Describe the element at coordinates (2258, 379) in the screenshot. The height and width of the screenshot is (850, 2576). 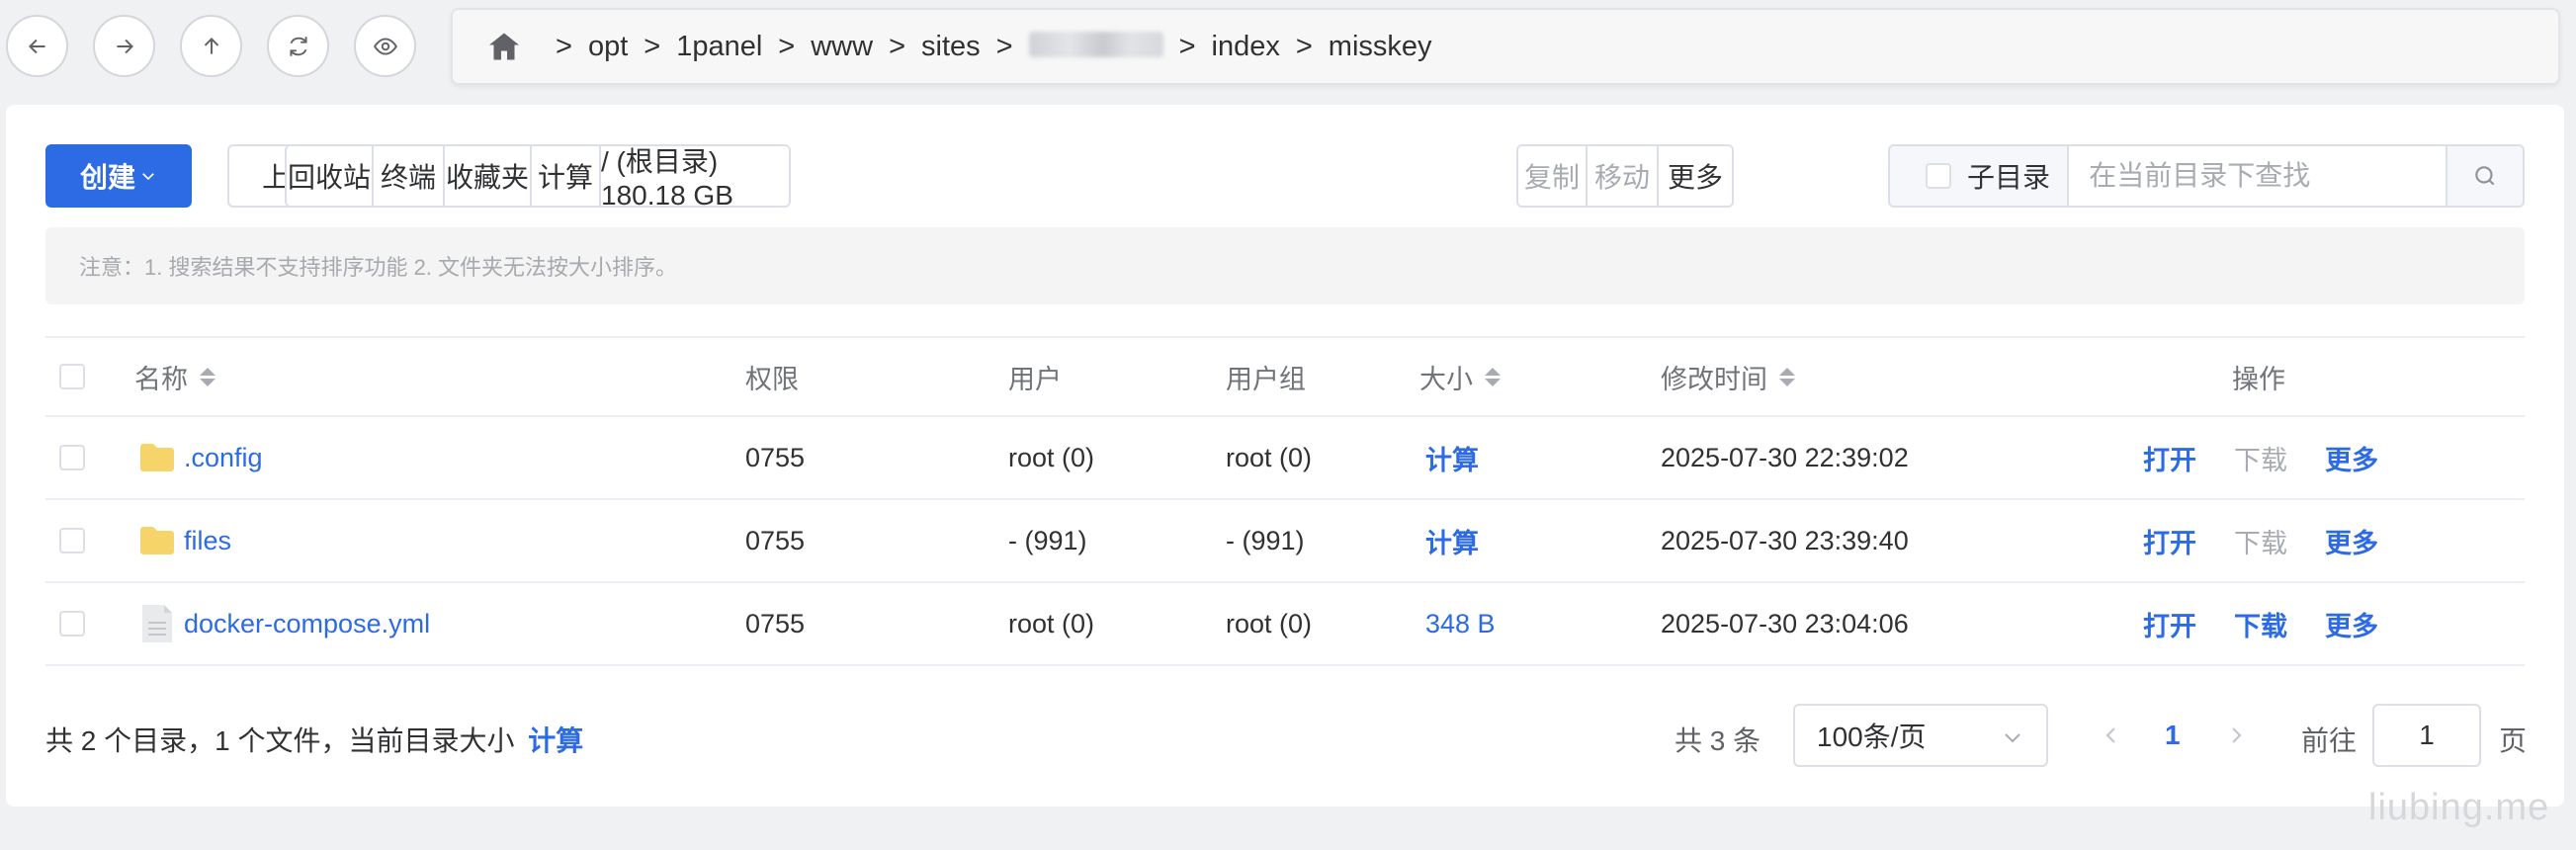
I see `header-actions: 操作` at that location.